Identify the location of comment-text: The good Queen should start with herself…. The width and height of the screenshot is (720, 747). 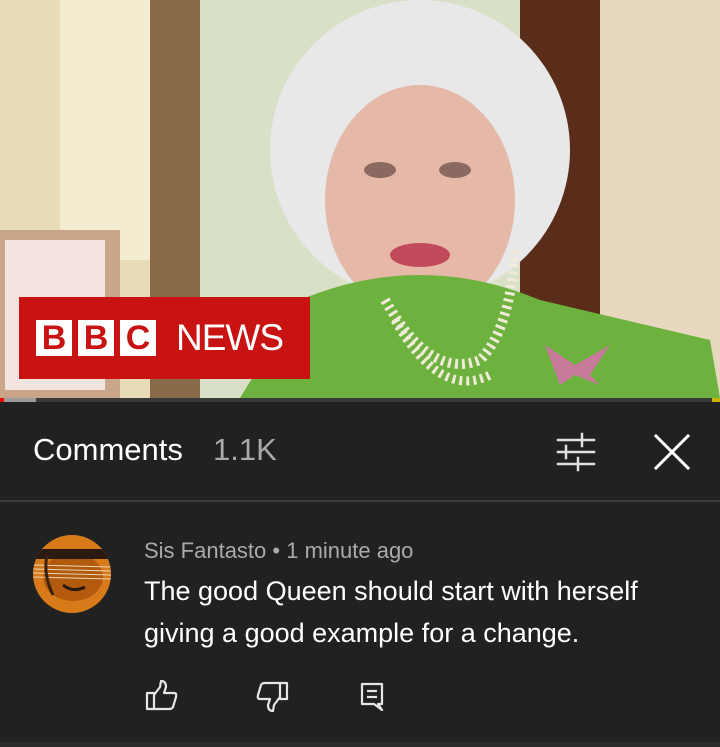
(391, 612).